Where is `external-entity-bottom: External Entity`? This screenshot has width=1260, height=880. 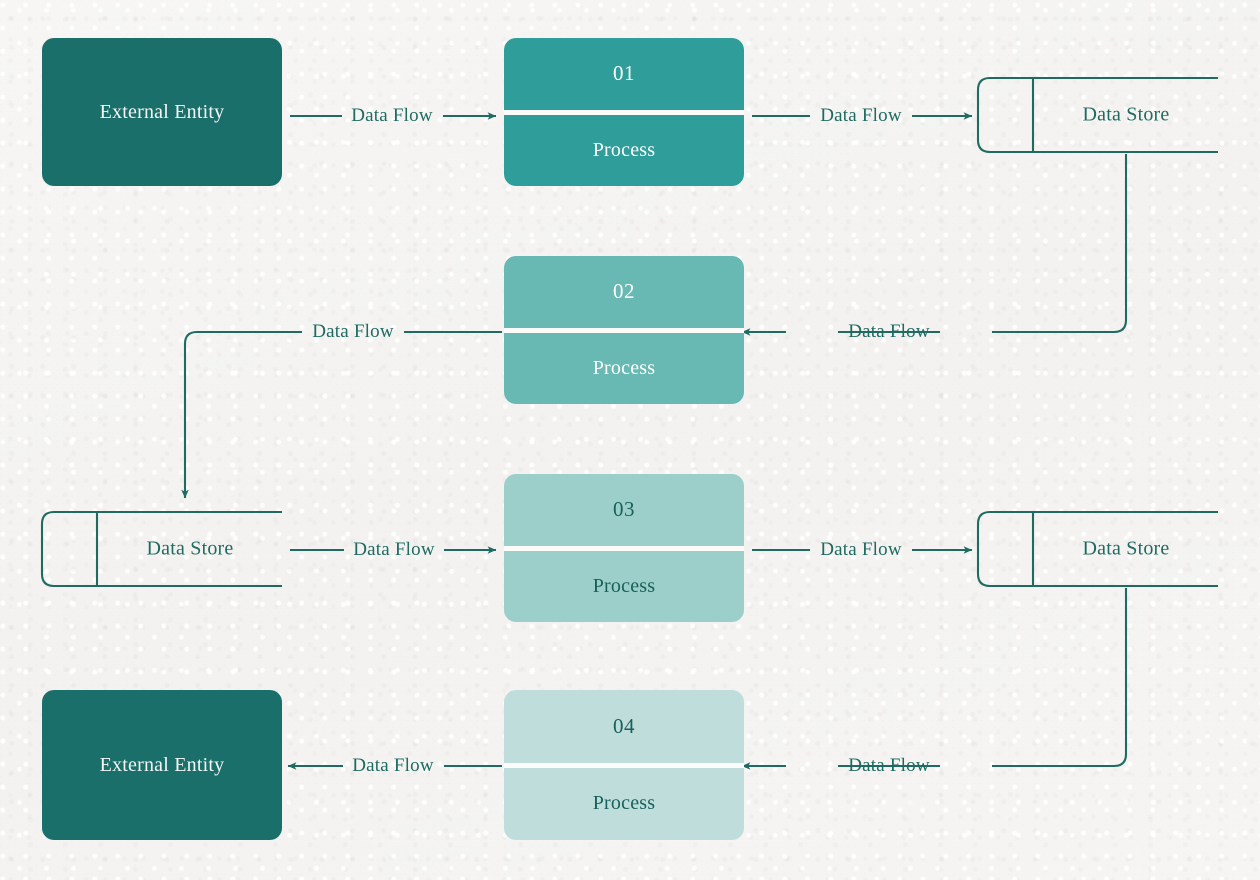
external-entity-bottom: External Entity is located at coordinates (162, 765).